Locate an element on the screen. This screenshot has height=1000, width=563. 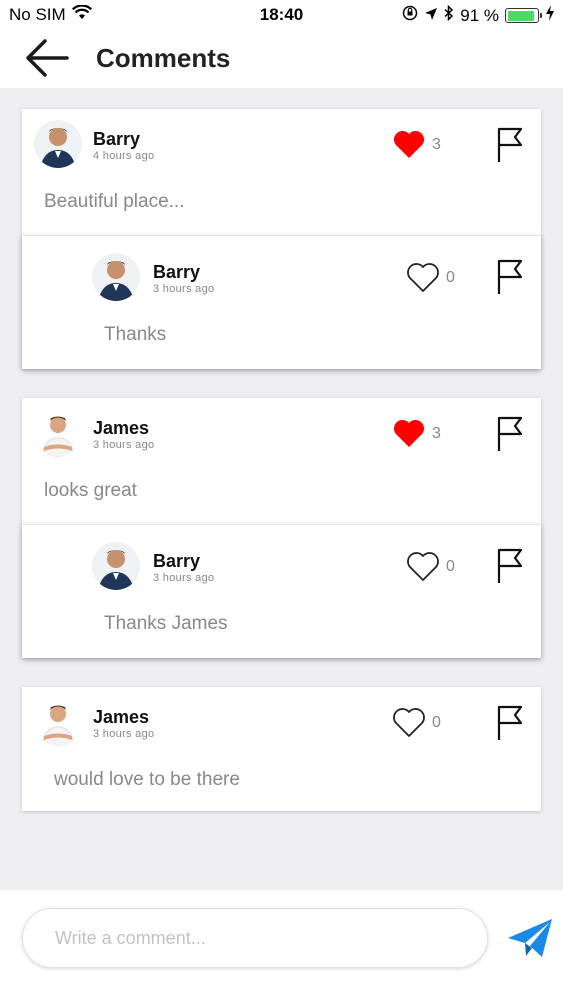
header: Comments is located at coordinates (281, 59).